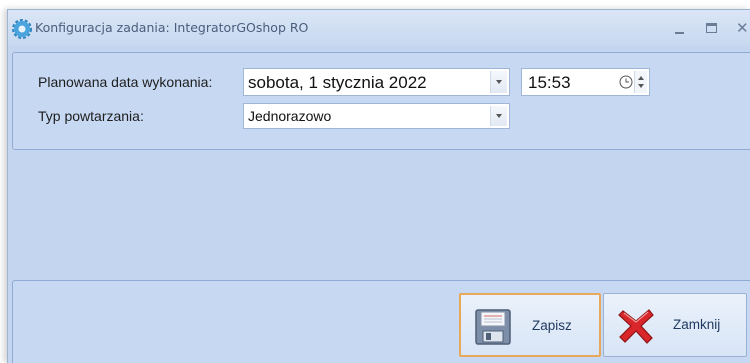 The image size is (750, 363). Describe the element at coordinates (549, 82) in the screenshot. I see `time-value: 15:53` at that location.